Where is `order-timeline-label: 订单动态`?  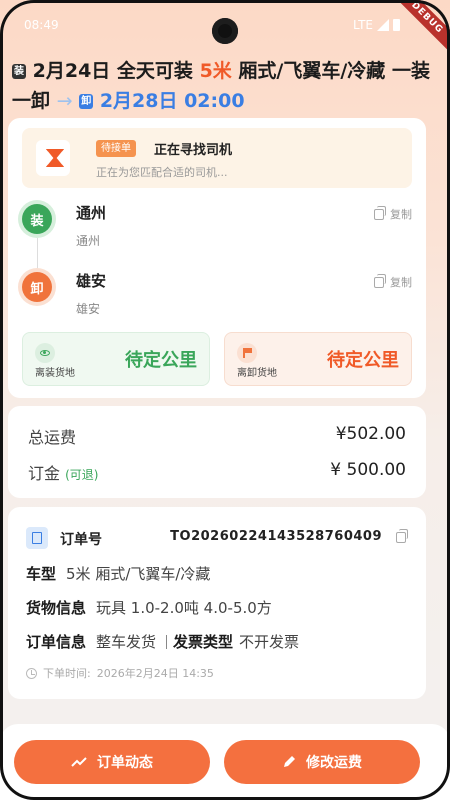 order-timeline-label: 订单动态 is located at coordinates (125, 763).